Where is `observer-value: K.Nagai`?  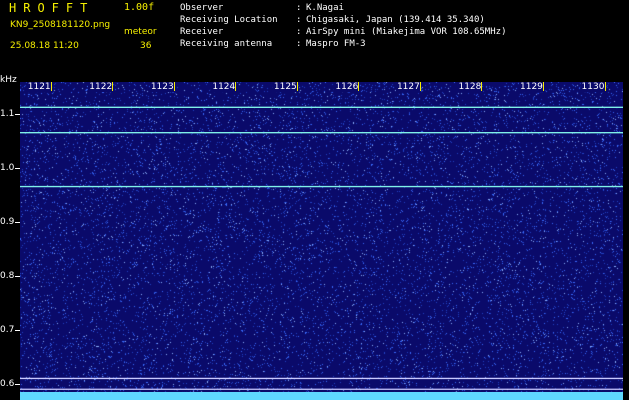
observer-value: K.Nagai is located at coordinates (325, 8).